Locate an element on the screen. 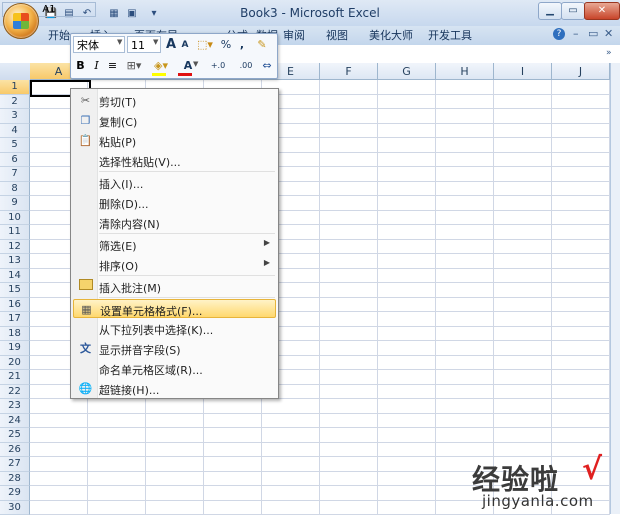  center-align-button: ≡ is located at coordinates (112, 65).